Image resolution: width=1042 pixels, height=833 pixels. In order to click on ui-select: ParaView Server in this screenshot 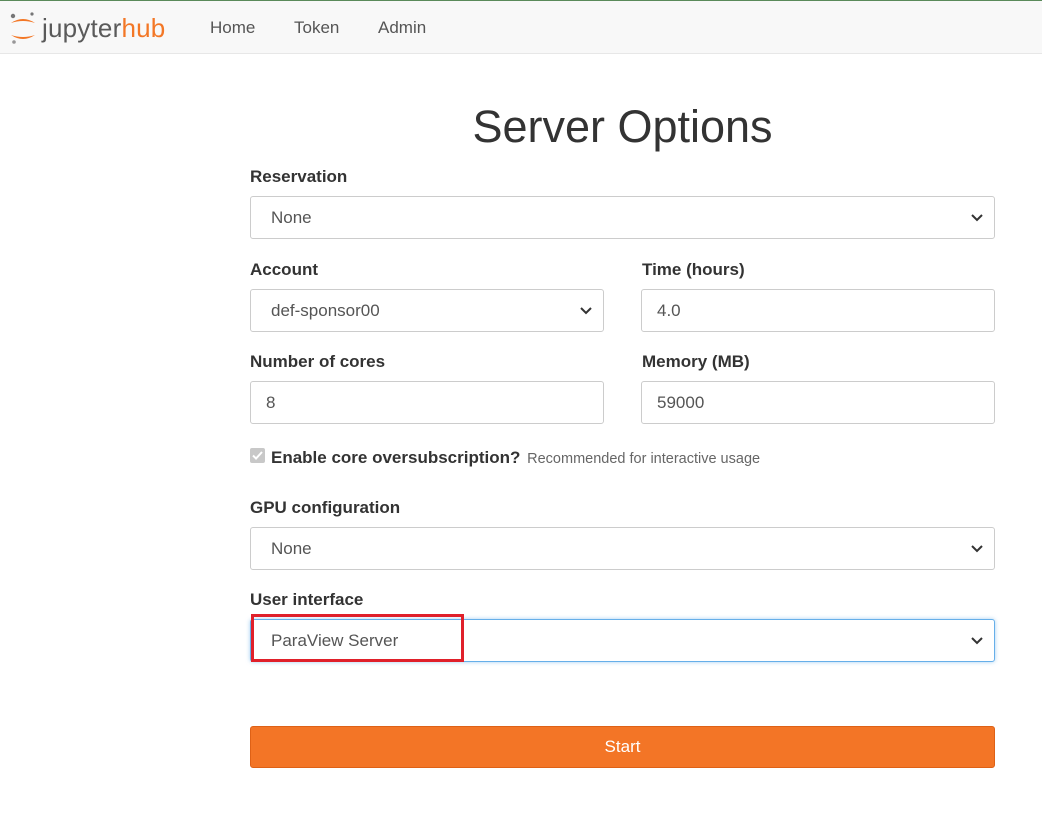, I will do `click(622, 640)`.